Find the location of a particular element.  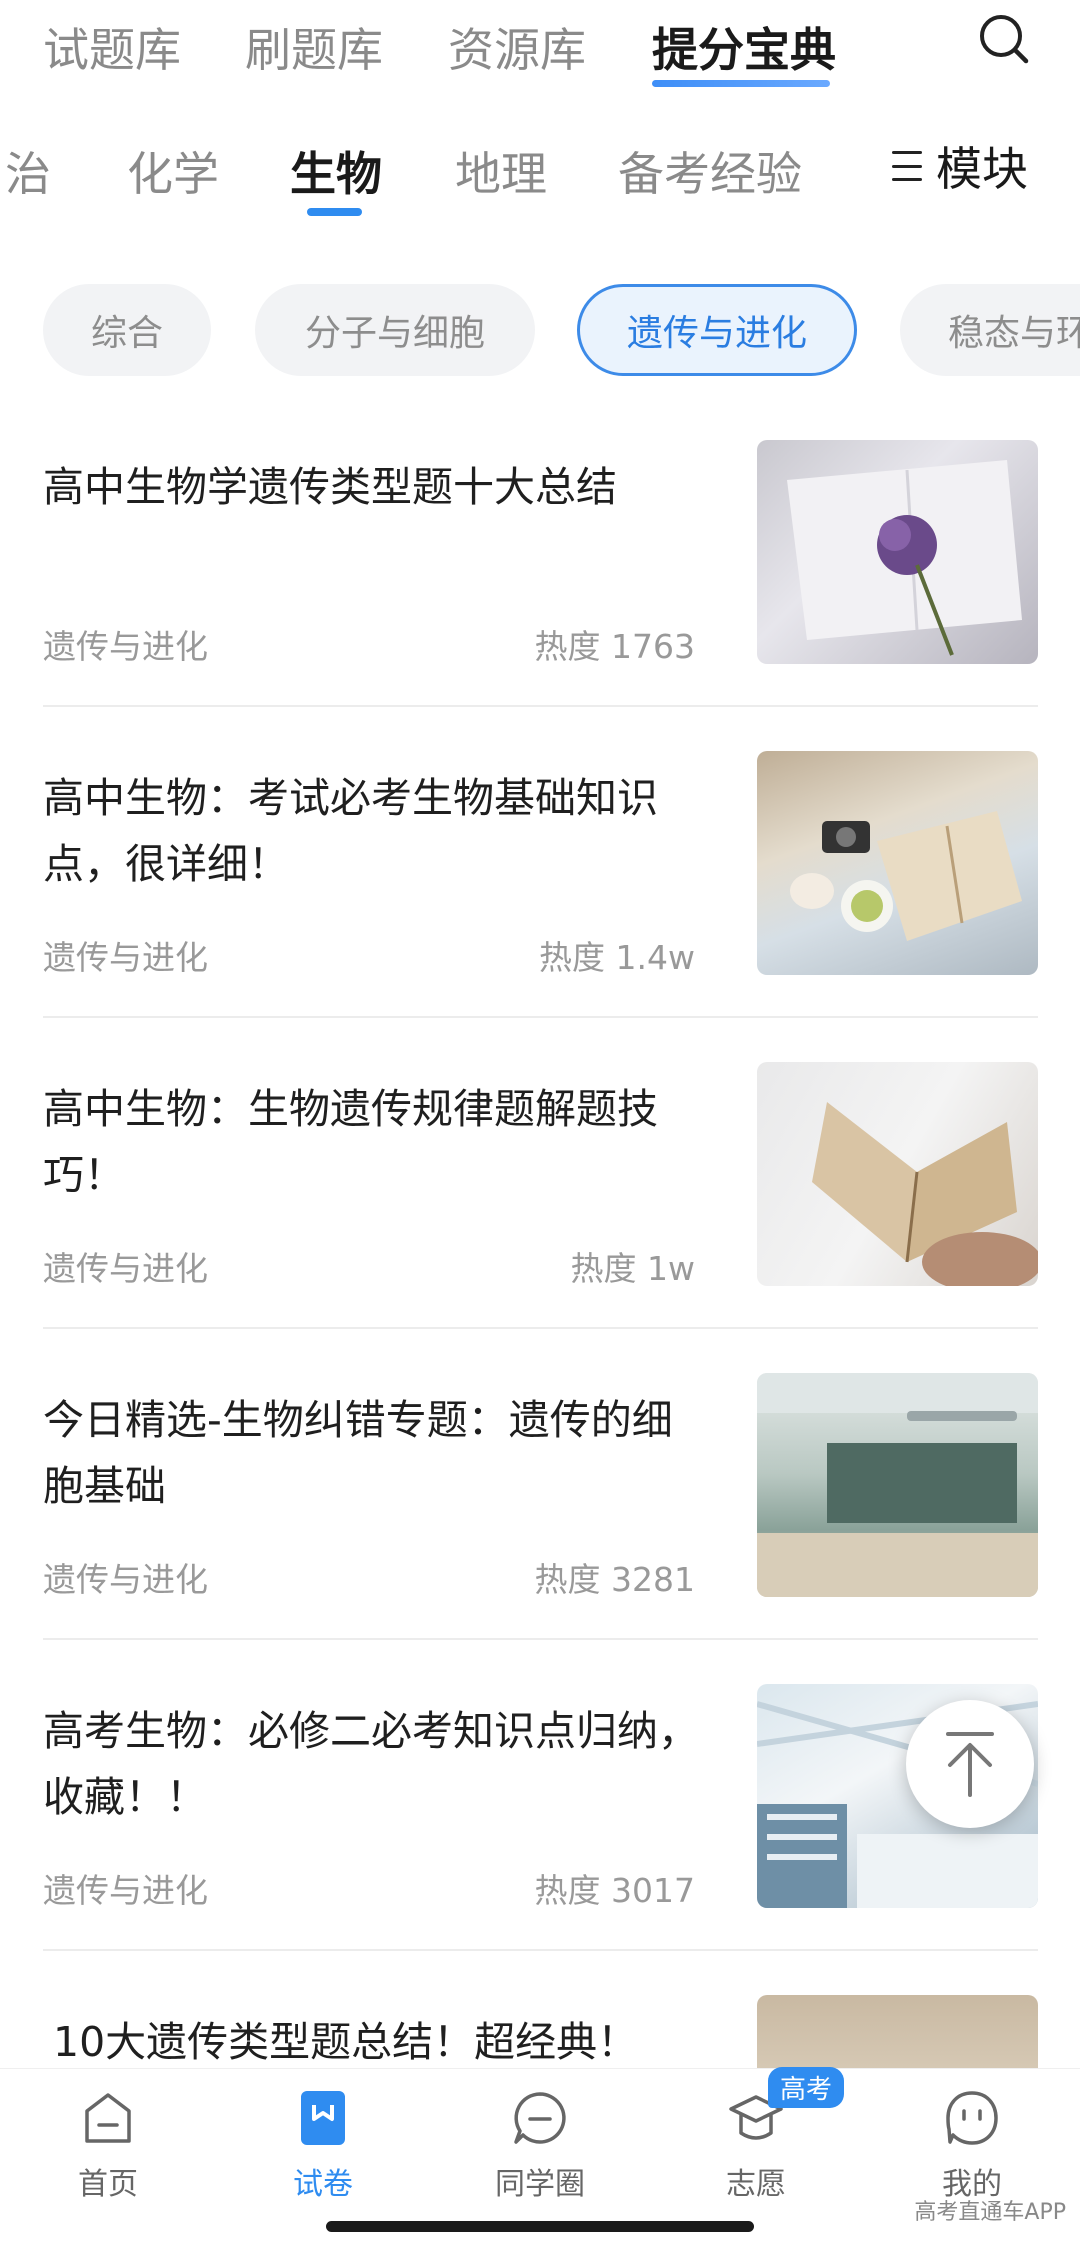

module-label: 模块 is located at coordinates (982, 169).